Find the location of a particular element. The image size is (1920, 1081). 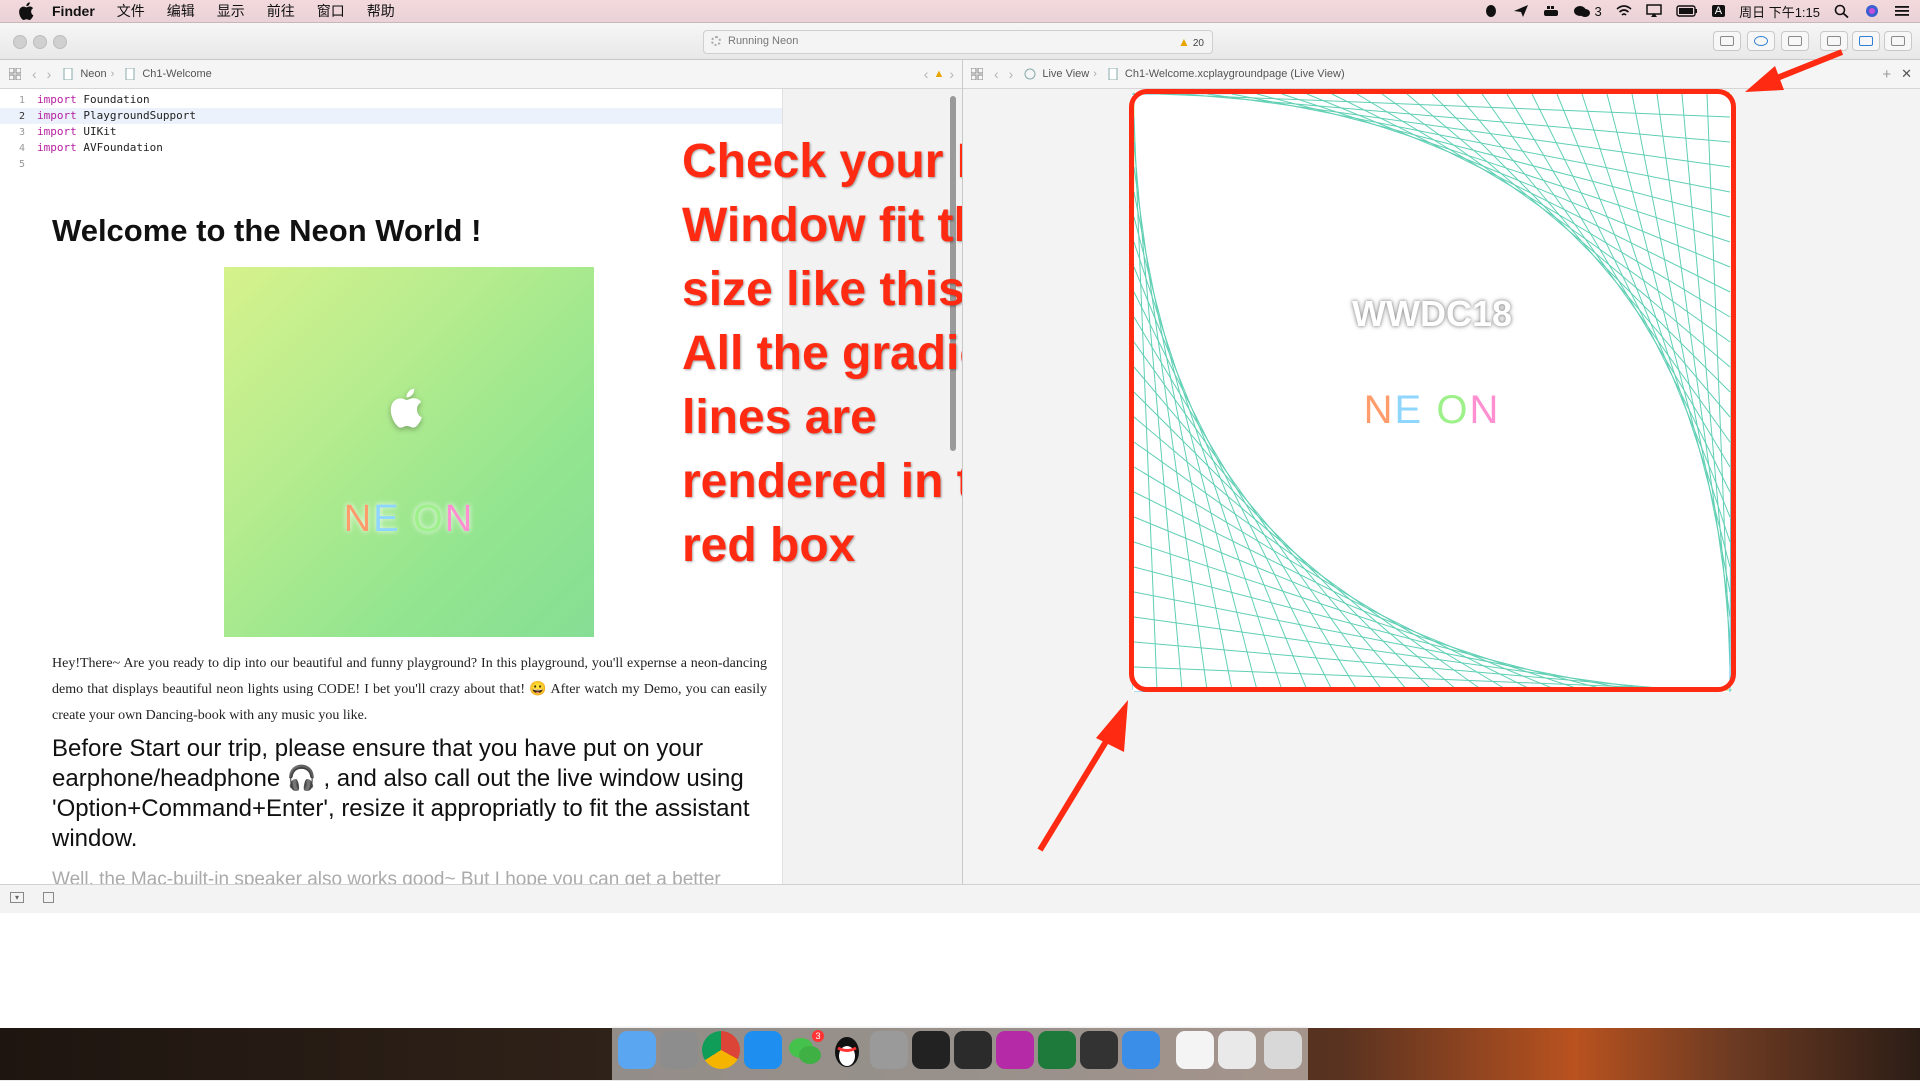

chrome-icon is located at coordinates (721, 1050).